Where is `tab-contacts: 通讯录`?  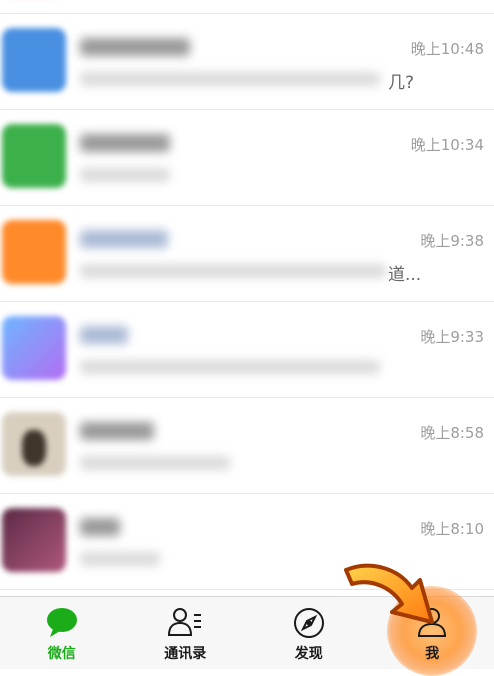
tab-contacts: 通讯录 is located at coordinates (186, 633).